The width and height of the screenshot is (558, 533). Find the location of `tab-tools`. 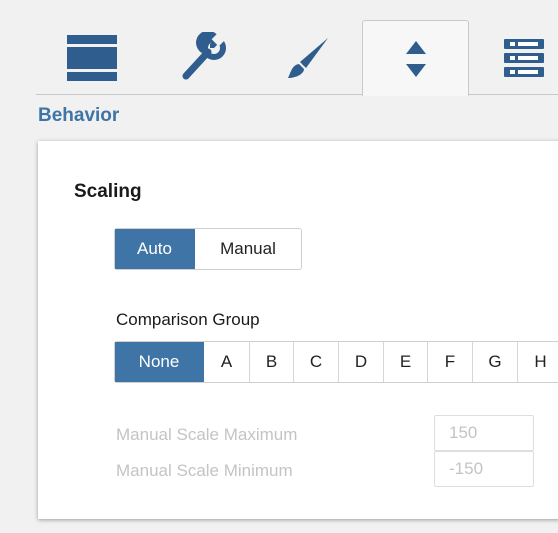

tab-tools is located at coordinates (202, 57).